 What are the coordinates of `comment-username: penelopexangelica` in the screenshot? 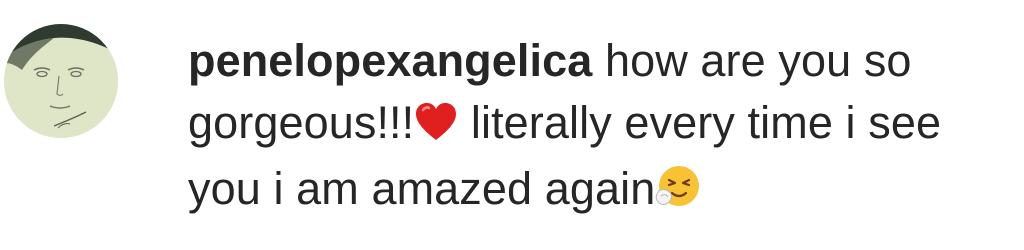 It's located at (390, 60).